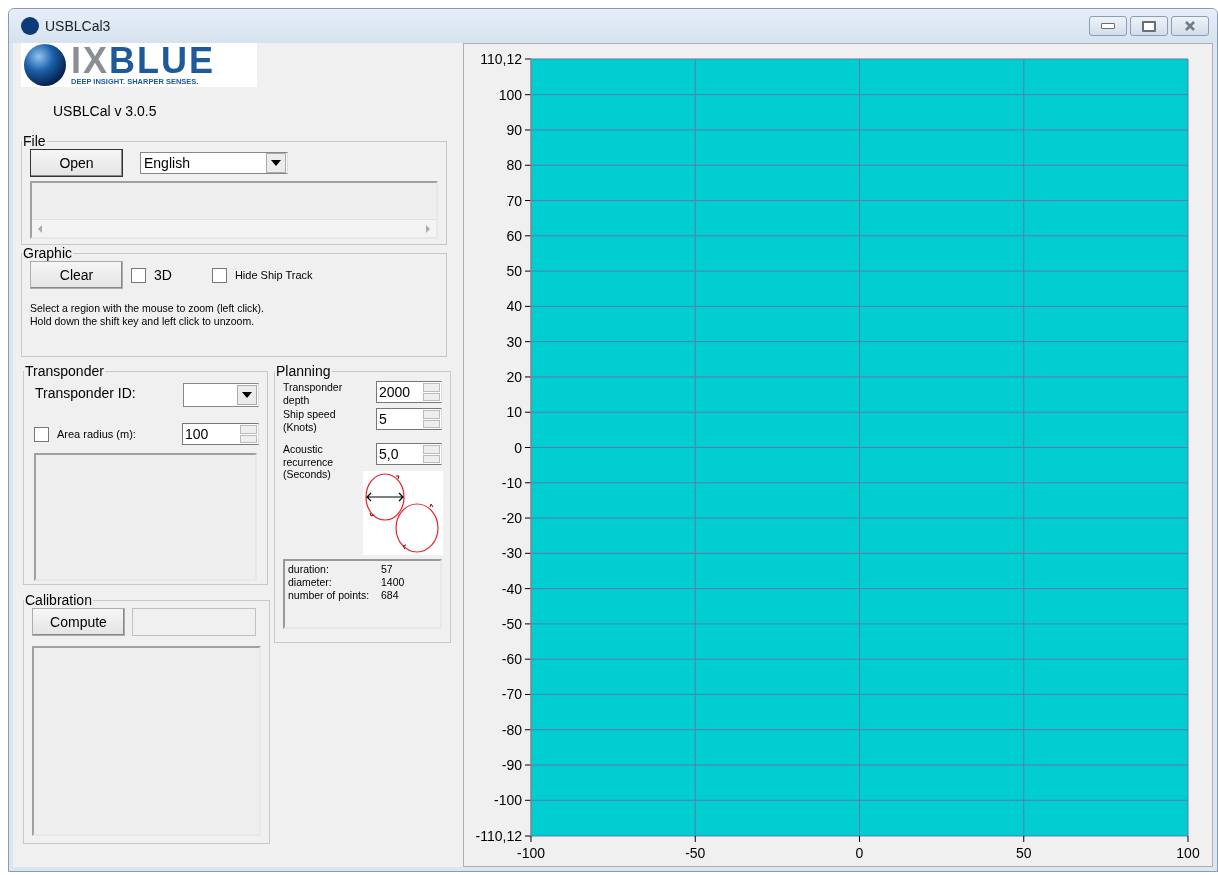 Image resolution: width=1218 pixels, height=875 pixels. I want to click on result-value: 57, so click(387, 569).